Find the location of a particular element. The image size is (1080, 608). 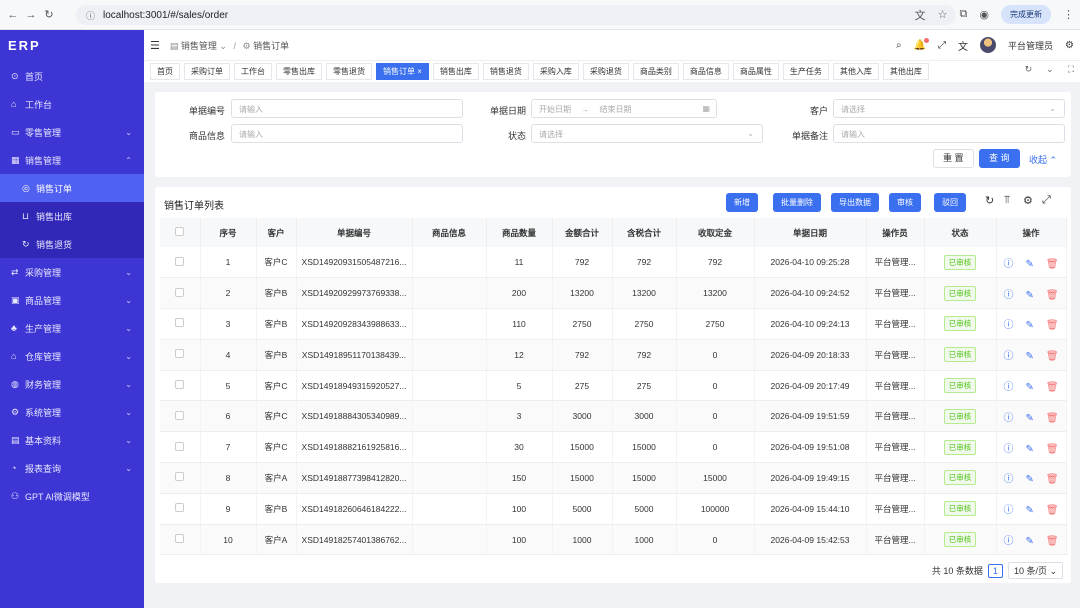

approve-button: 审核 is located at coordinates (905, 202).